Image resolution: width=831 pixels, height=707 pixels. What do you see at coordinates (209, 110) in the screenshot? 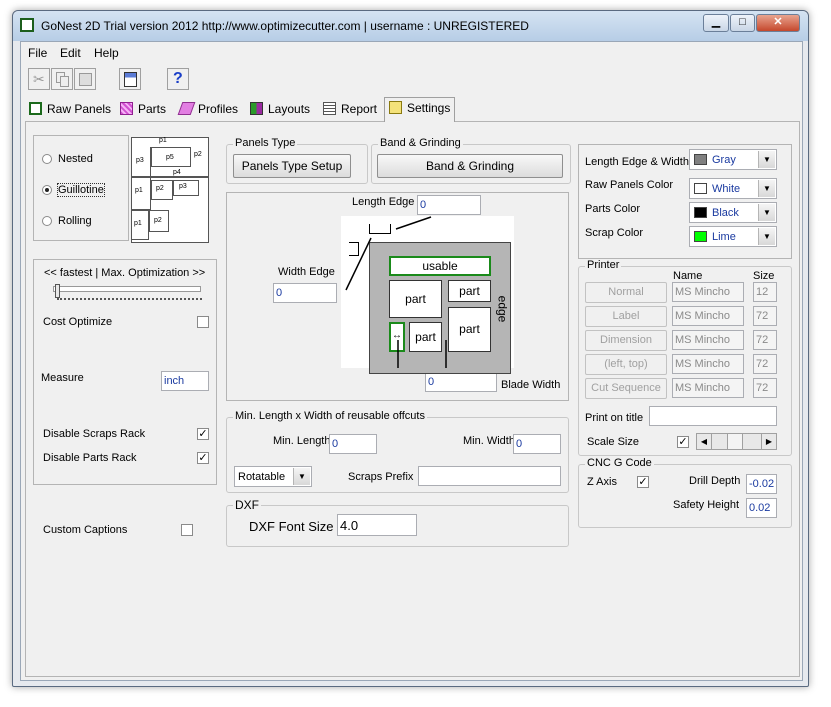
I see `tab-profiles: Profiles` at bounding box center [209, 110].